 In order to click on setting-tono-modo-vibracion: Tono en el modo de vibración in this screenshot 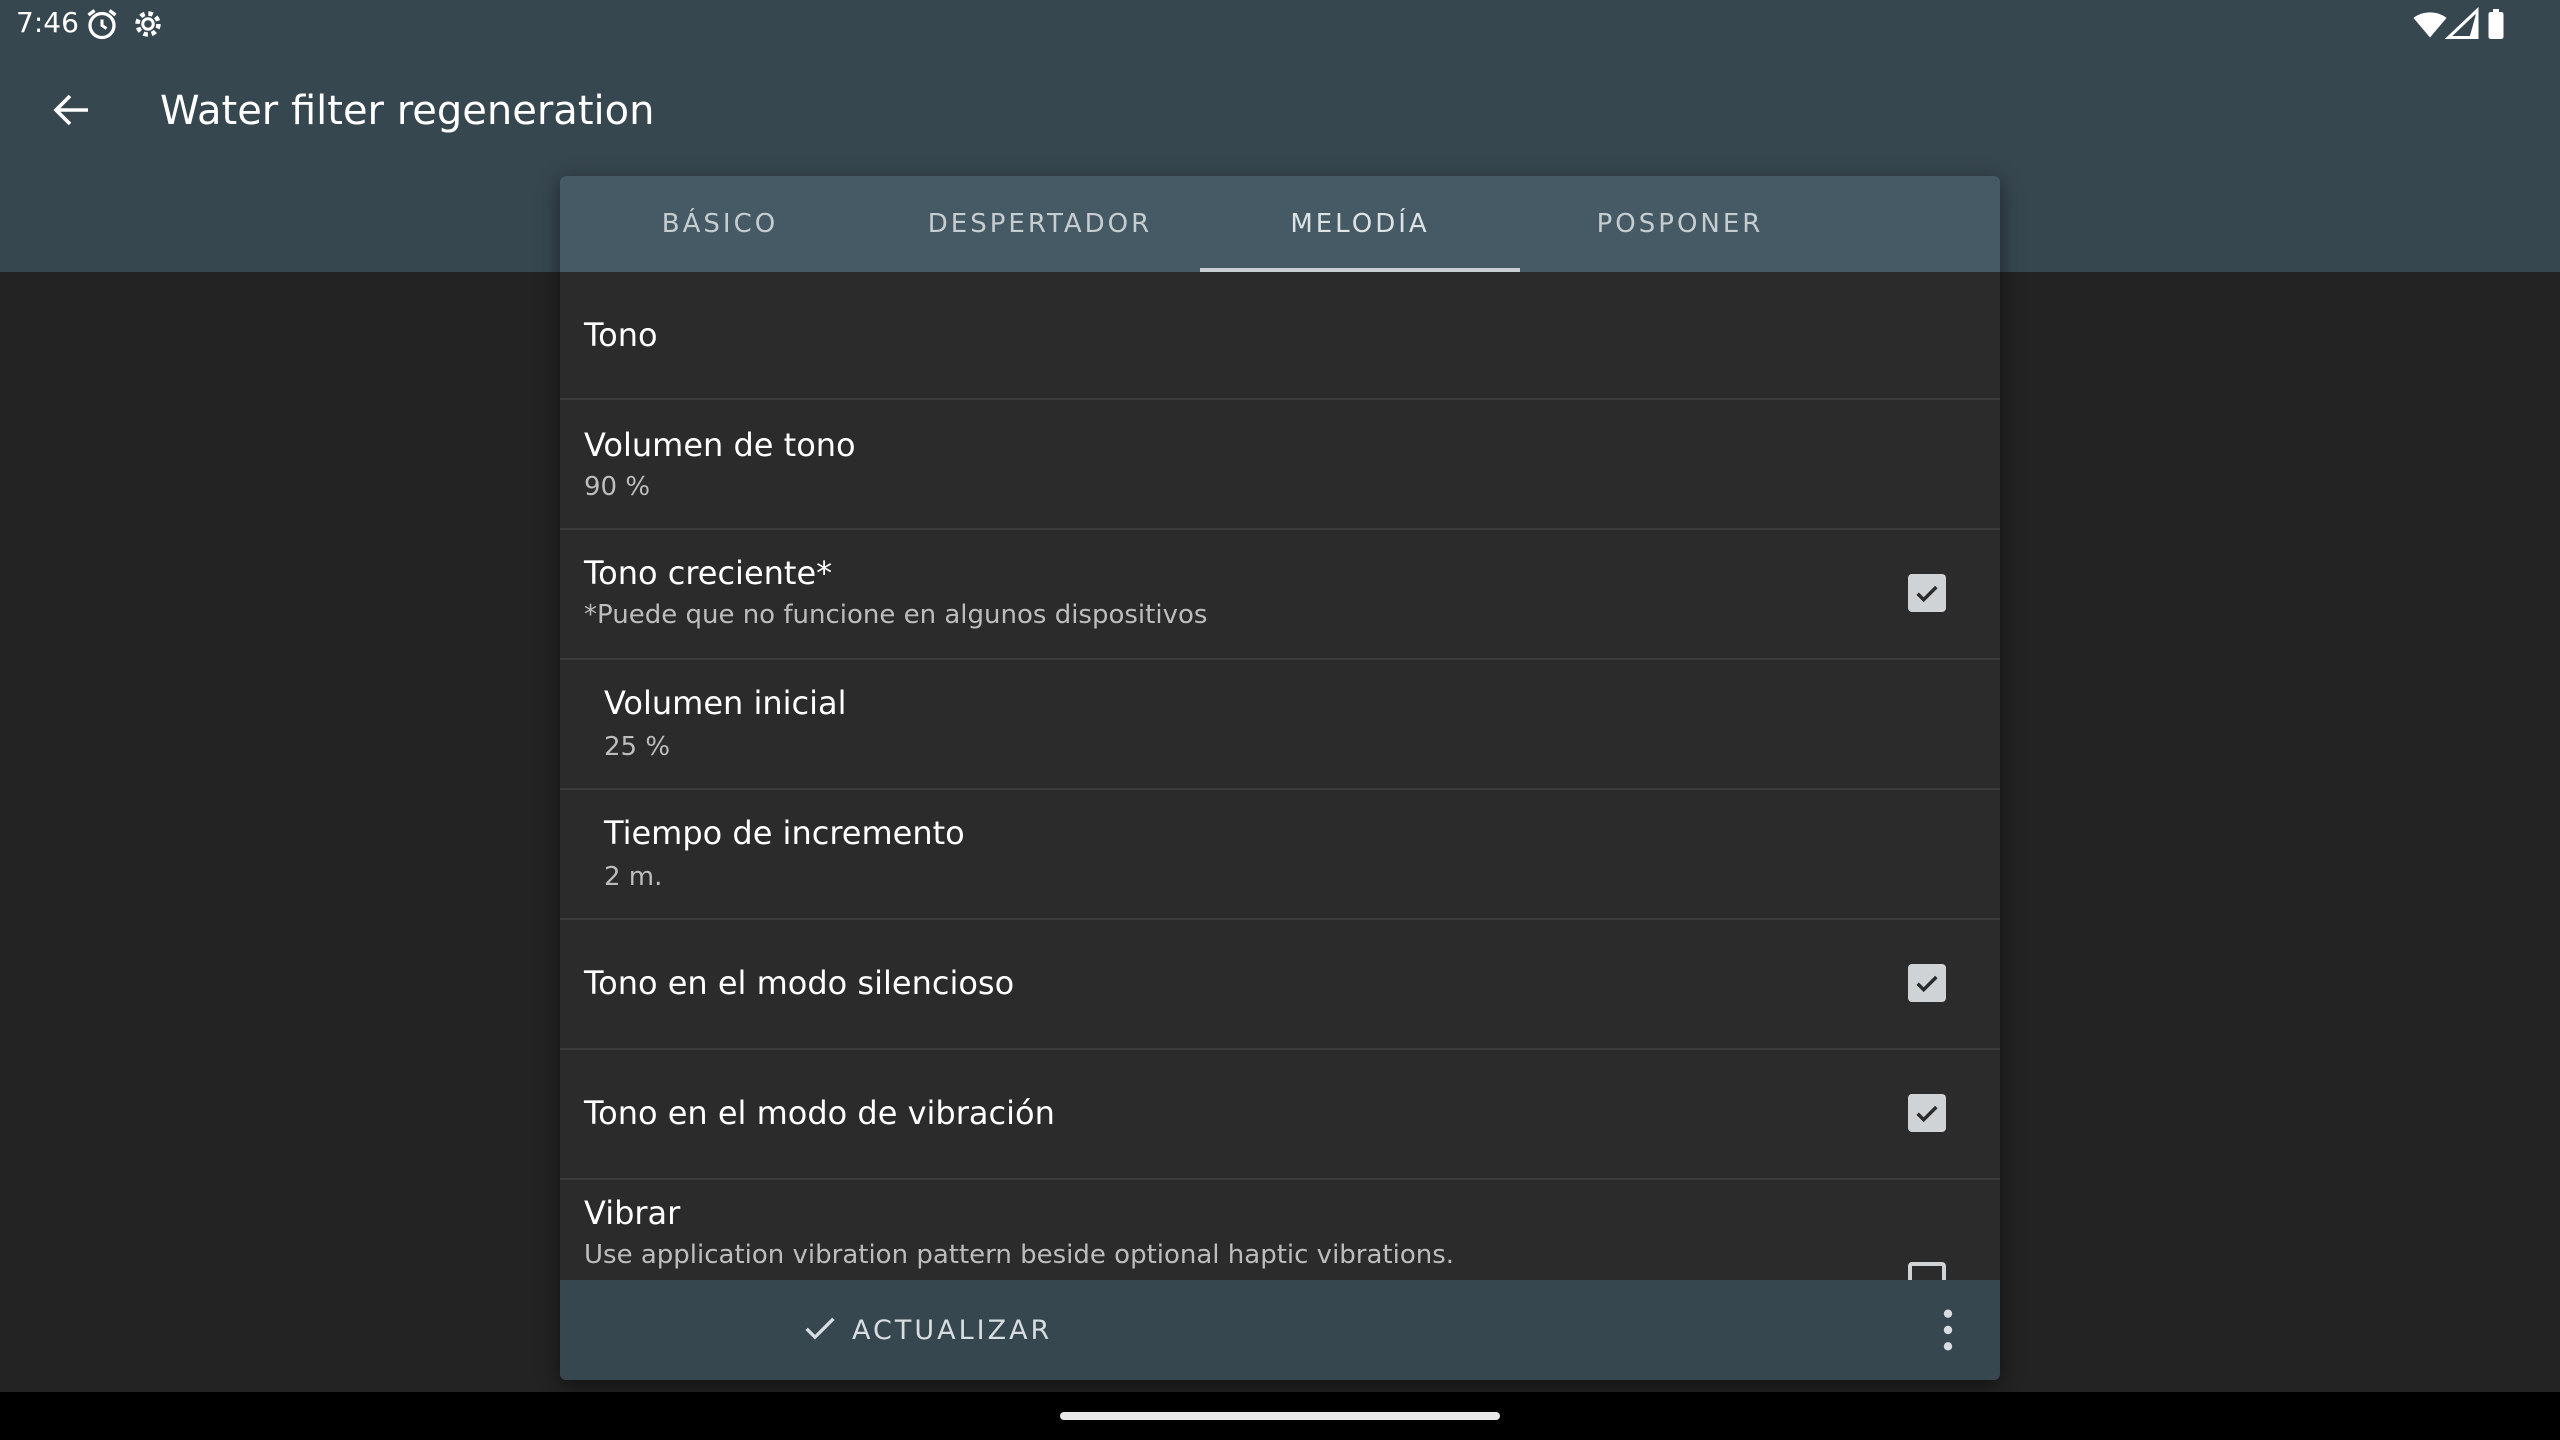, I will do `click(1280, 1115)`.